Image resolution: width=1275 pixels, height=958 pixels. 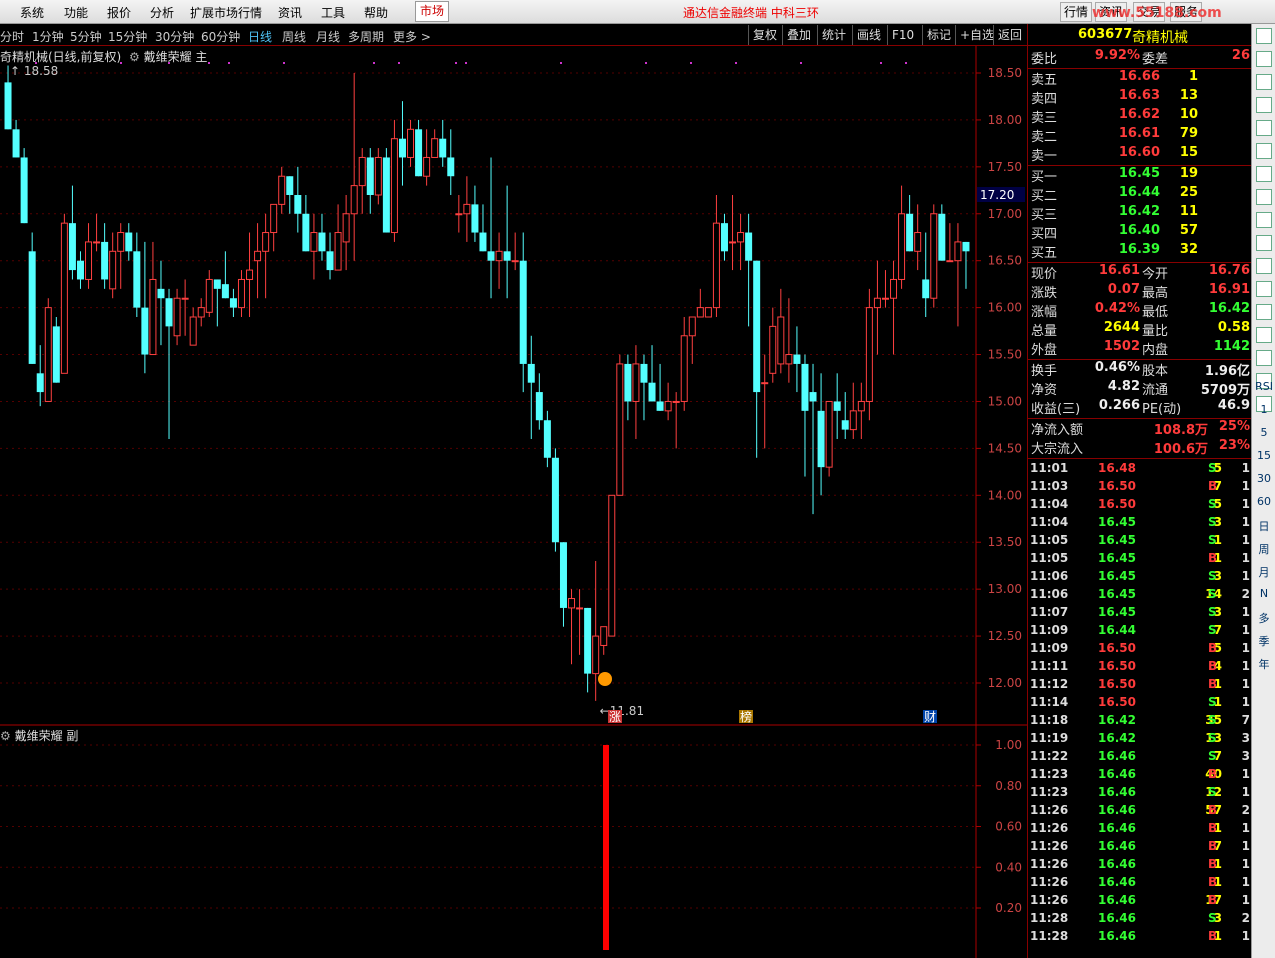 What do you see at coordinates (1005, 683) in the screenshot?
I see `y-tick-label: 12.00` at bounding box center [1005, 683].